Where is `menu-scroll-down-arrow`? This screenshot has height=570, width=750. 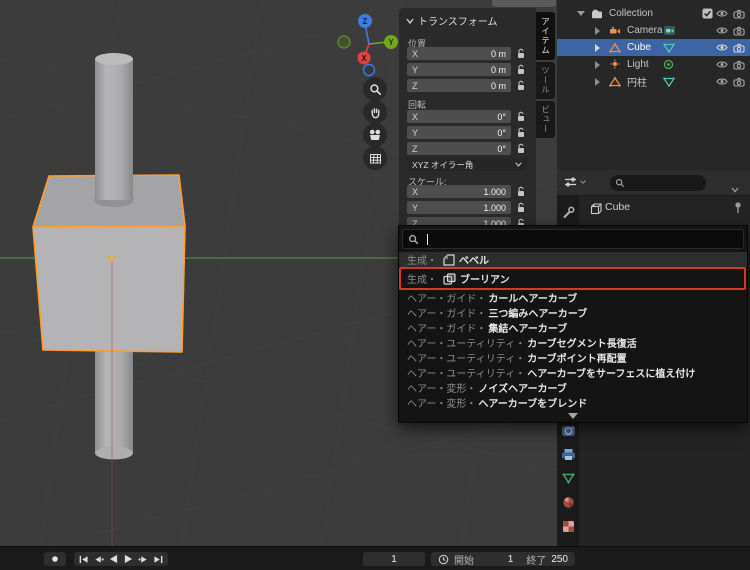
menu-scroll-down-arrow is located at coordinates (573, 416).